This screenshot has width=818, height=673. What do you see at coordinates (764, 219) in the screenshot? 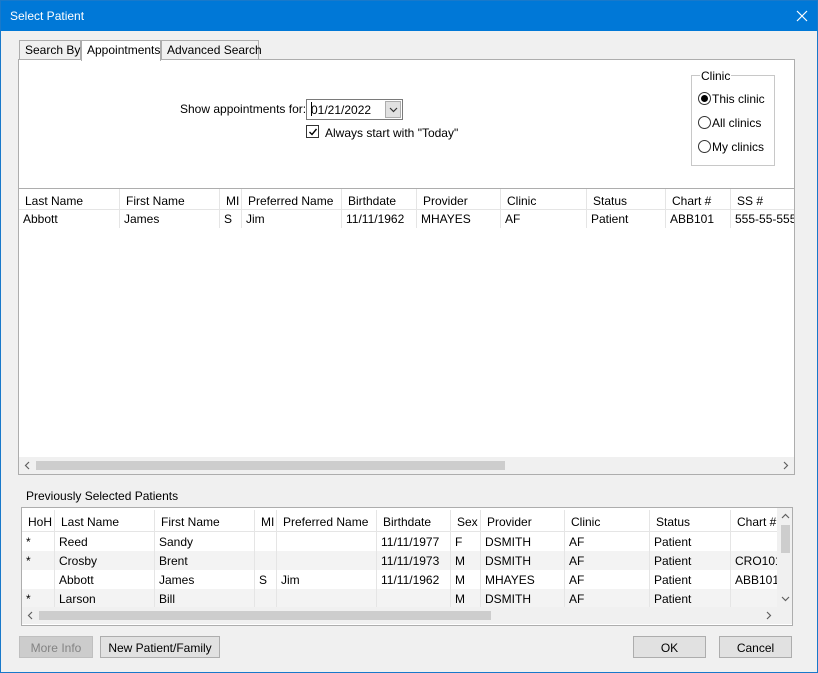
I see `cell-ss: 555-55-5555` at bounding box center [764, 219].